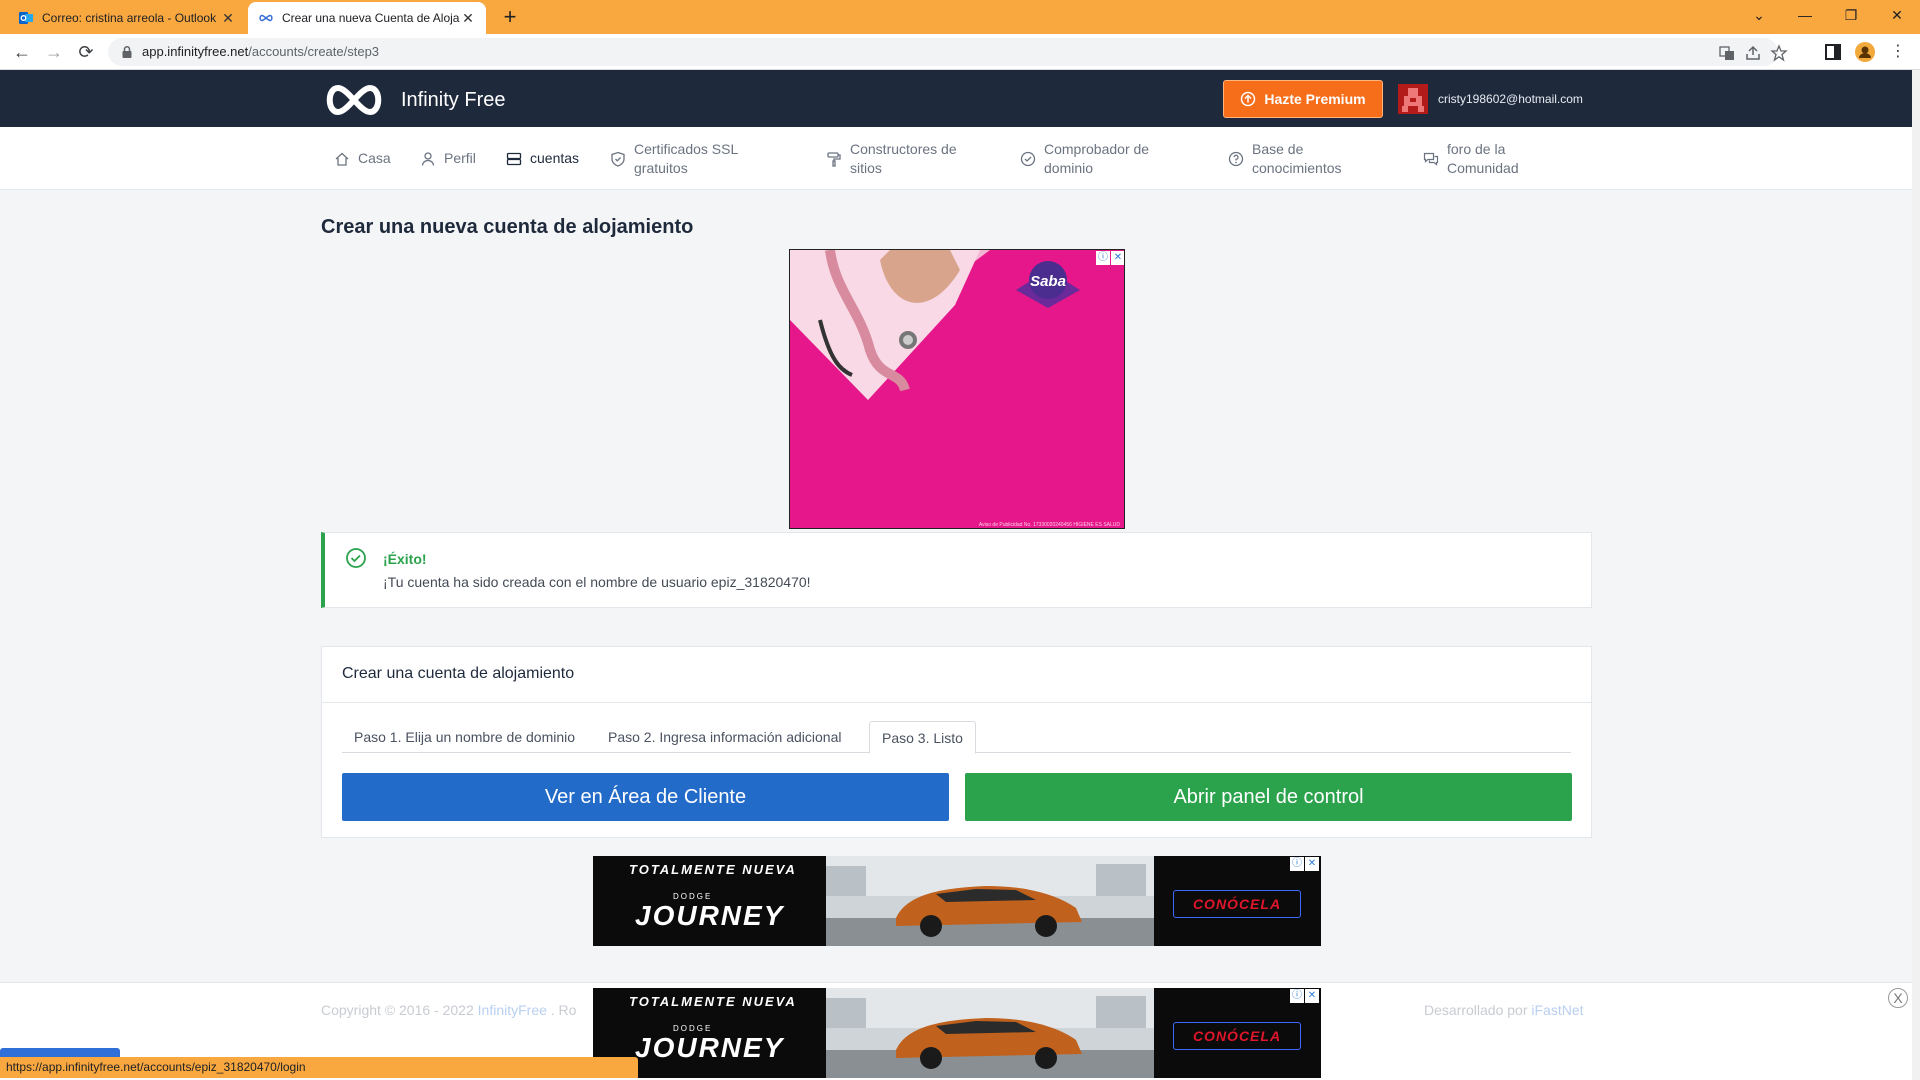  What do you see at coordinates (1483, 158) in the screenshot?
I see `nav-label: foro de la Comunidad` at bounding box center [1483, 158].